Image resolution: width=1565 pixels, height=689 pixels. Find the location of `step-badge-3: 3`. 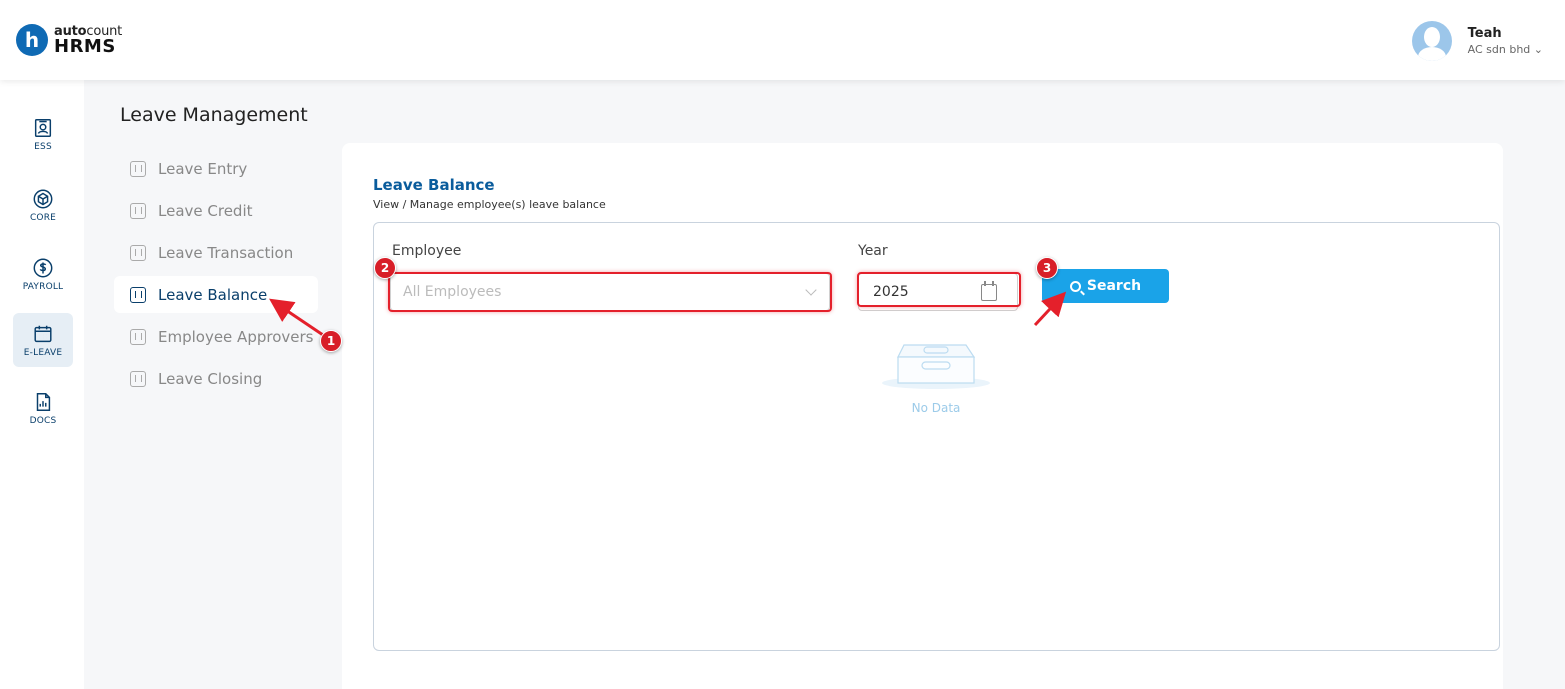

step-badge-3: 3 is located at coordinates (1047, 268).